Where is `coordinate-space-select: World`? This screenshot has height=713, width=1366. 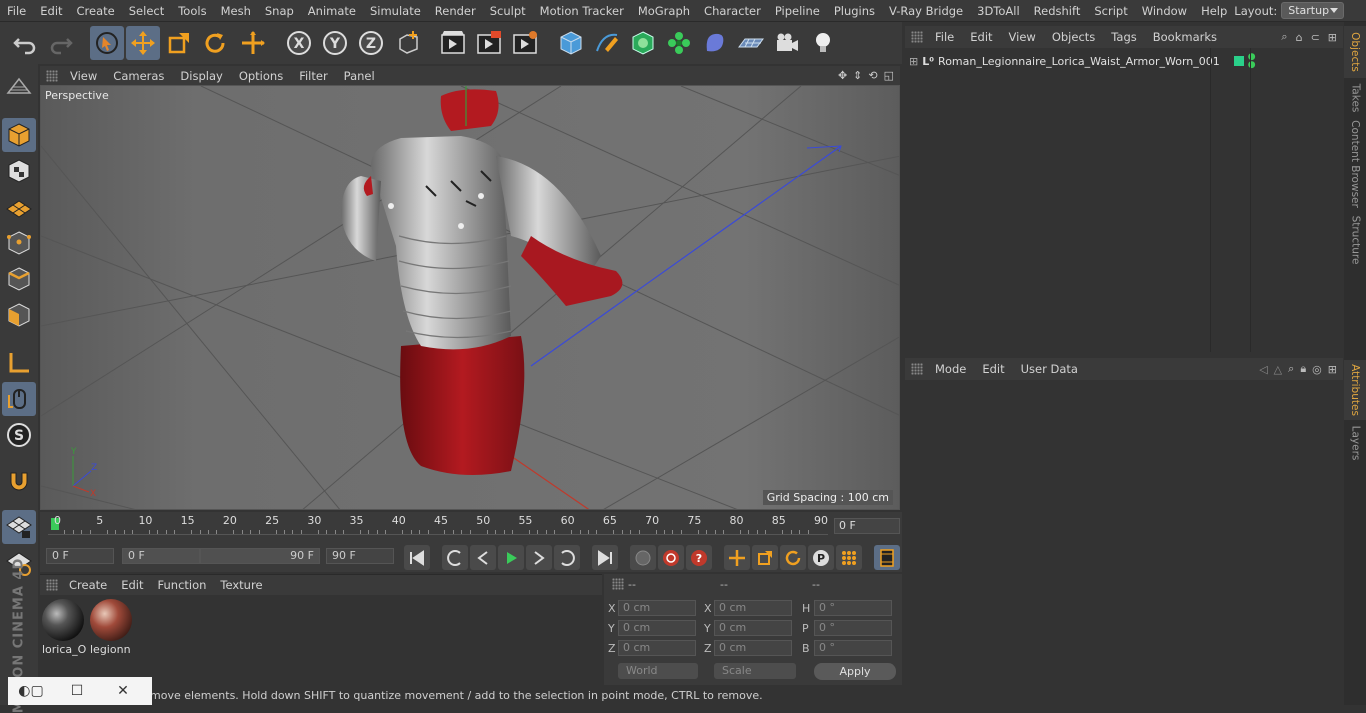
coordinate-space-select: World is located at coordinates (658, 671).